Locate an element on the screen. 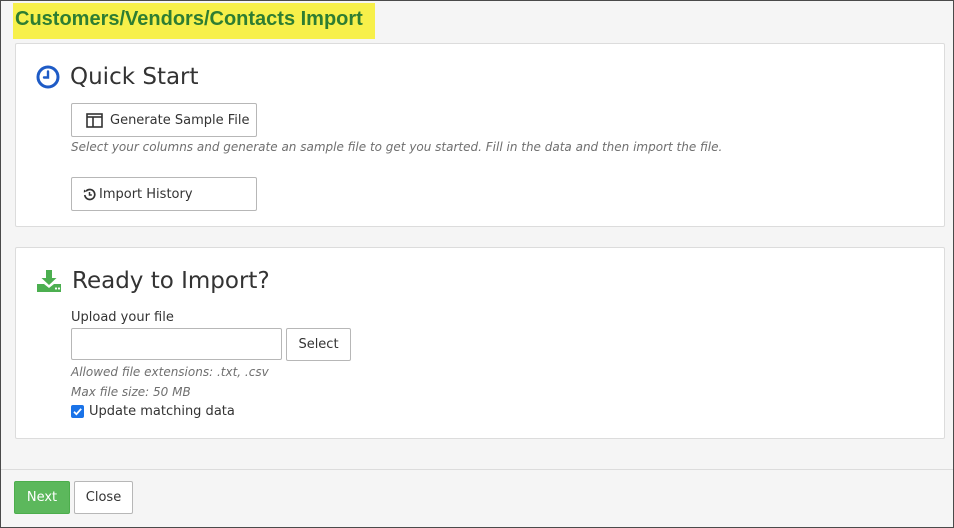  close-button: Close is located at coordinates (103, 497).